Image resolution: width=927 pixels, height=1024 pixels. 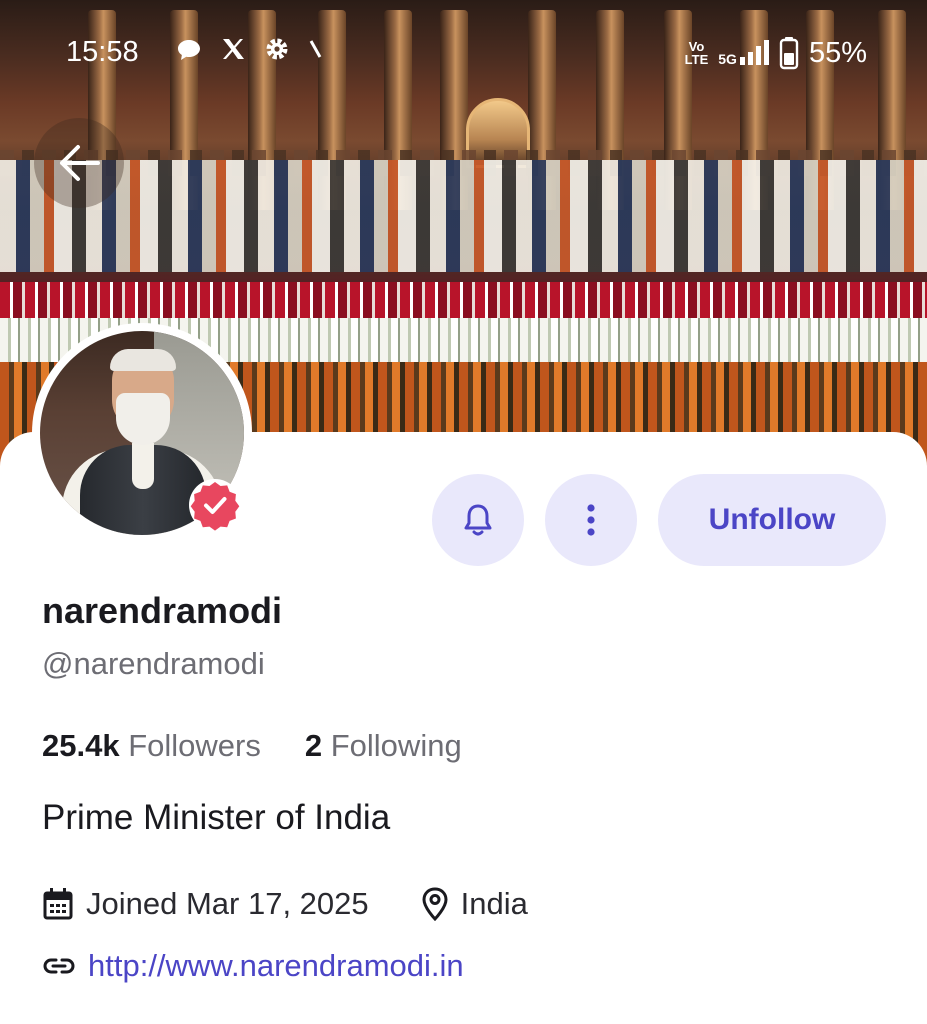 What do you see at coordinates (215, 505) in the screenshot?
I see `verified-badge-icon` at bounding box center [215, 505].